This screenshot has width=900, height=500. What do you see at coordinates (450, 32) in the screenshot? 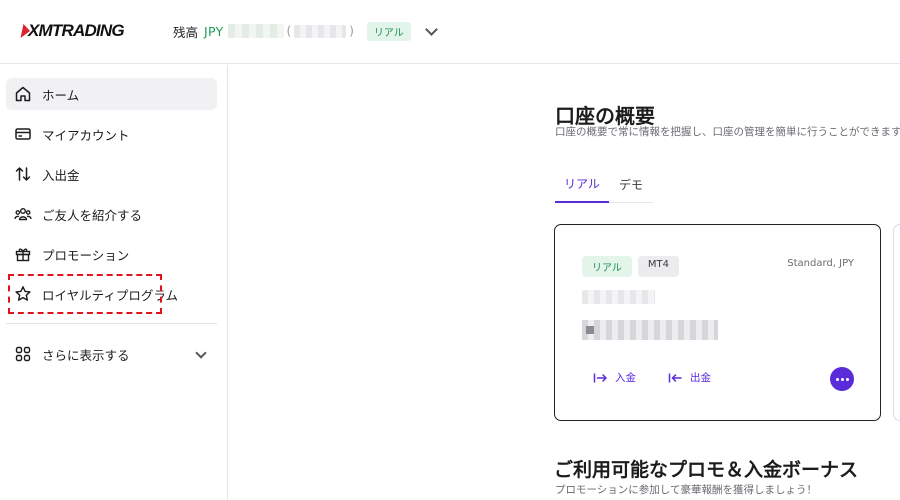
I see `top-header: XMTRADING 残高 JPY ( ) リアル` at bounding box center [450, 32].